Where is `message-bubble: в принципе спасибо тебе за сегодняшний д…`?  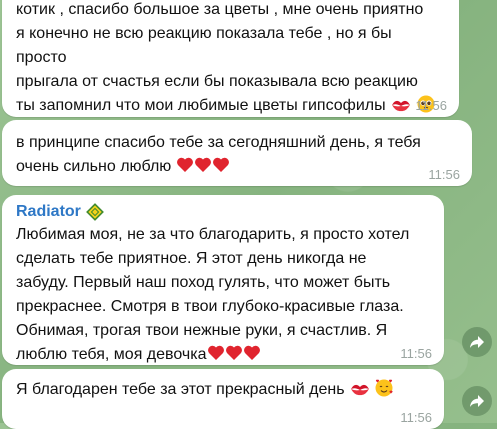 message-bubble: в принципе спасибо тебе за сегодняшний д… is located at coordinates (237, 153).